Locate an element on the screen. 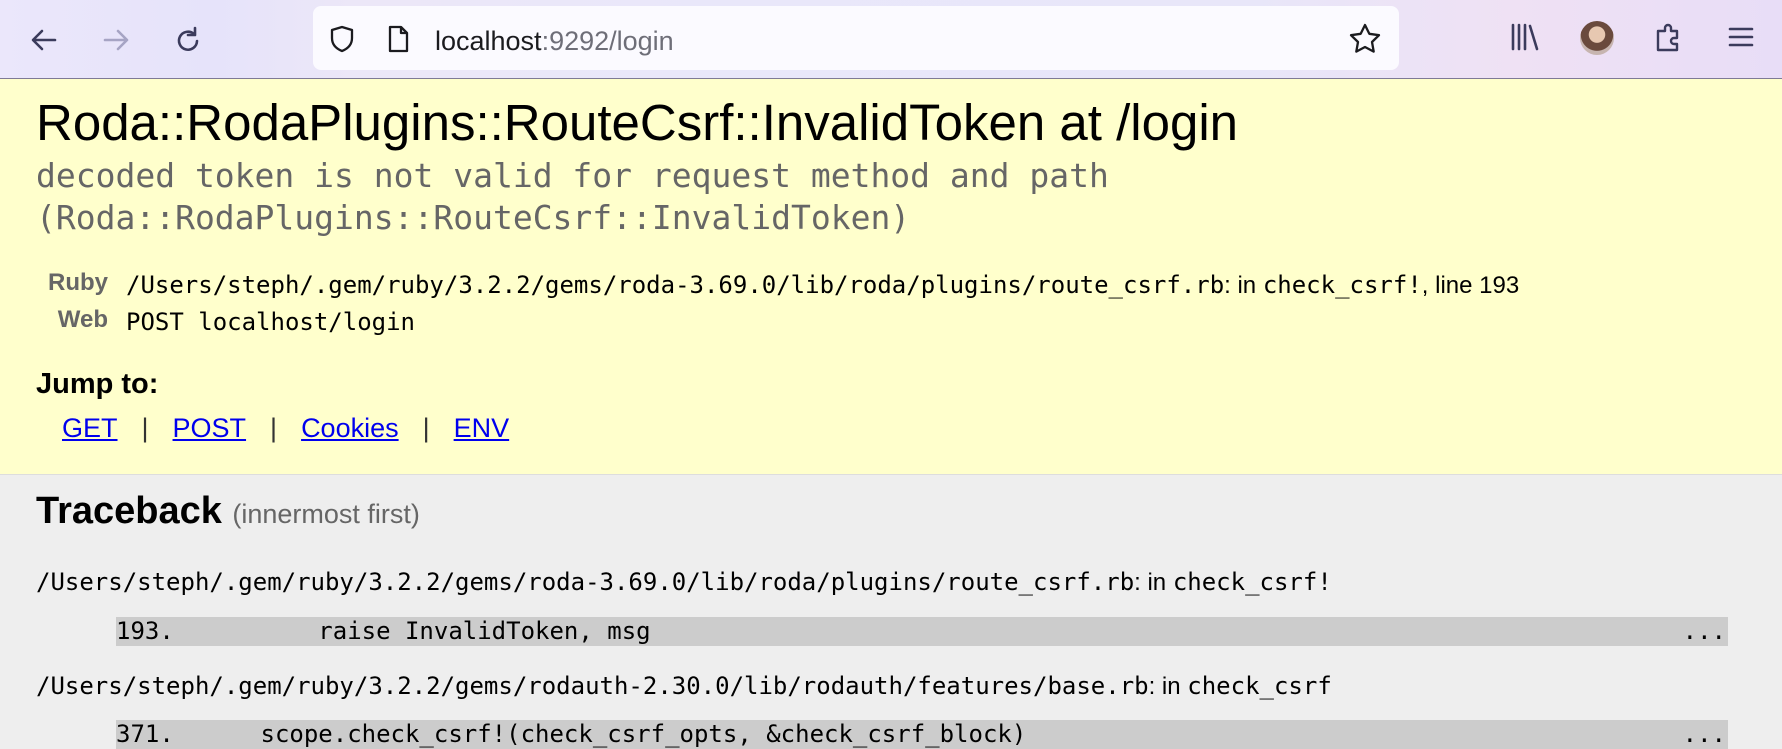 The image size is (1782, 749). back-button is located at coordinates (44, 40).